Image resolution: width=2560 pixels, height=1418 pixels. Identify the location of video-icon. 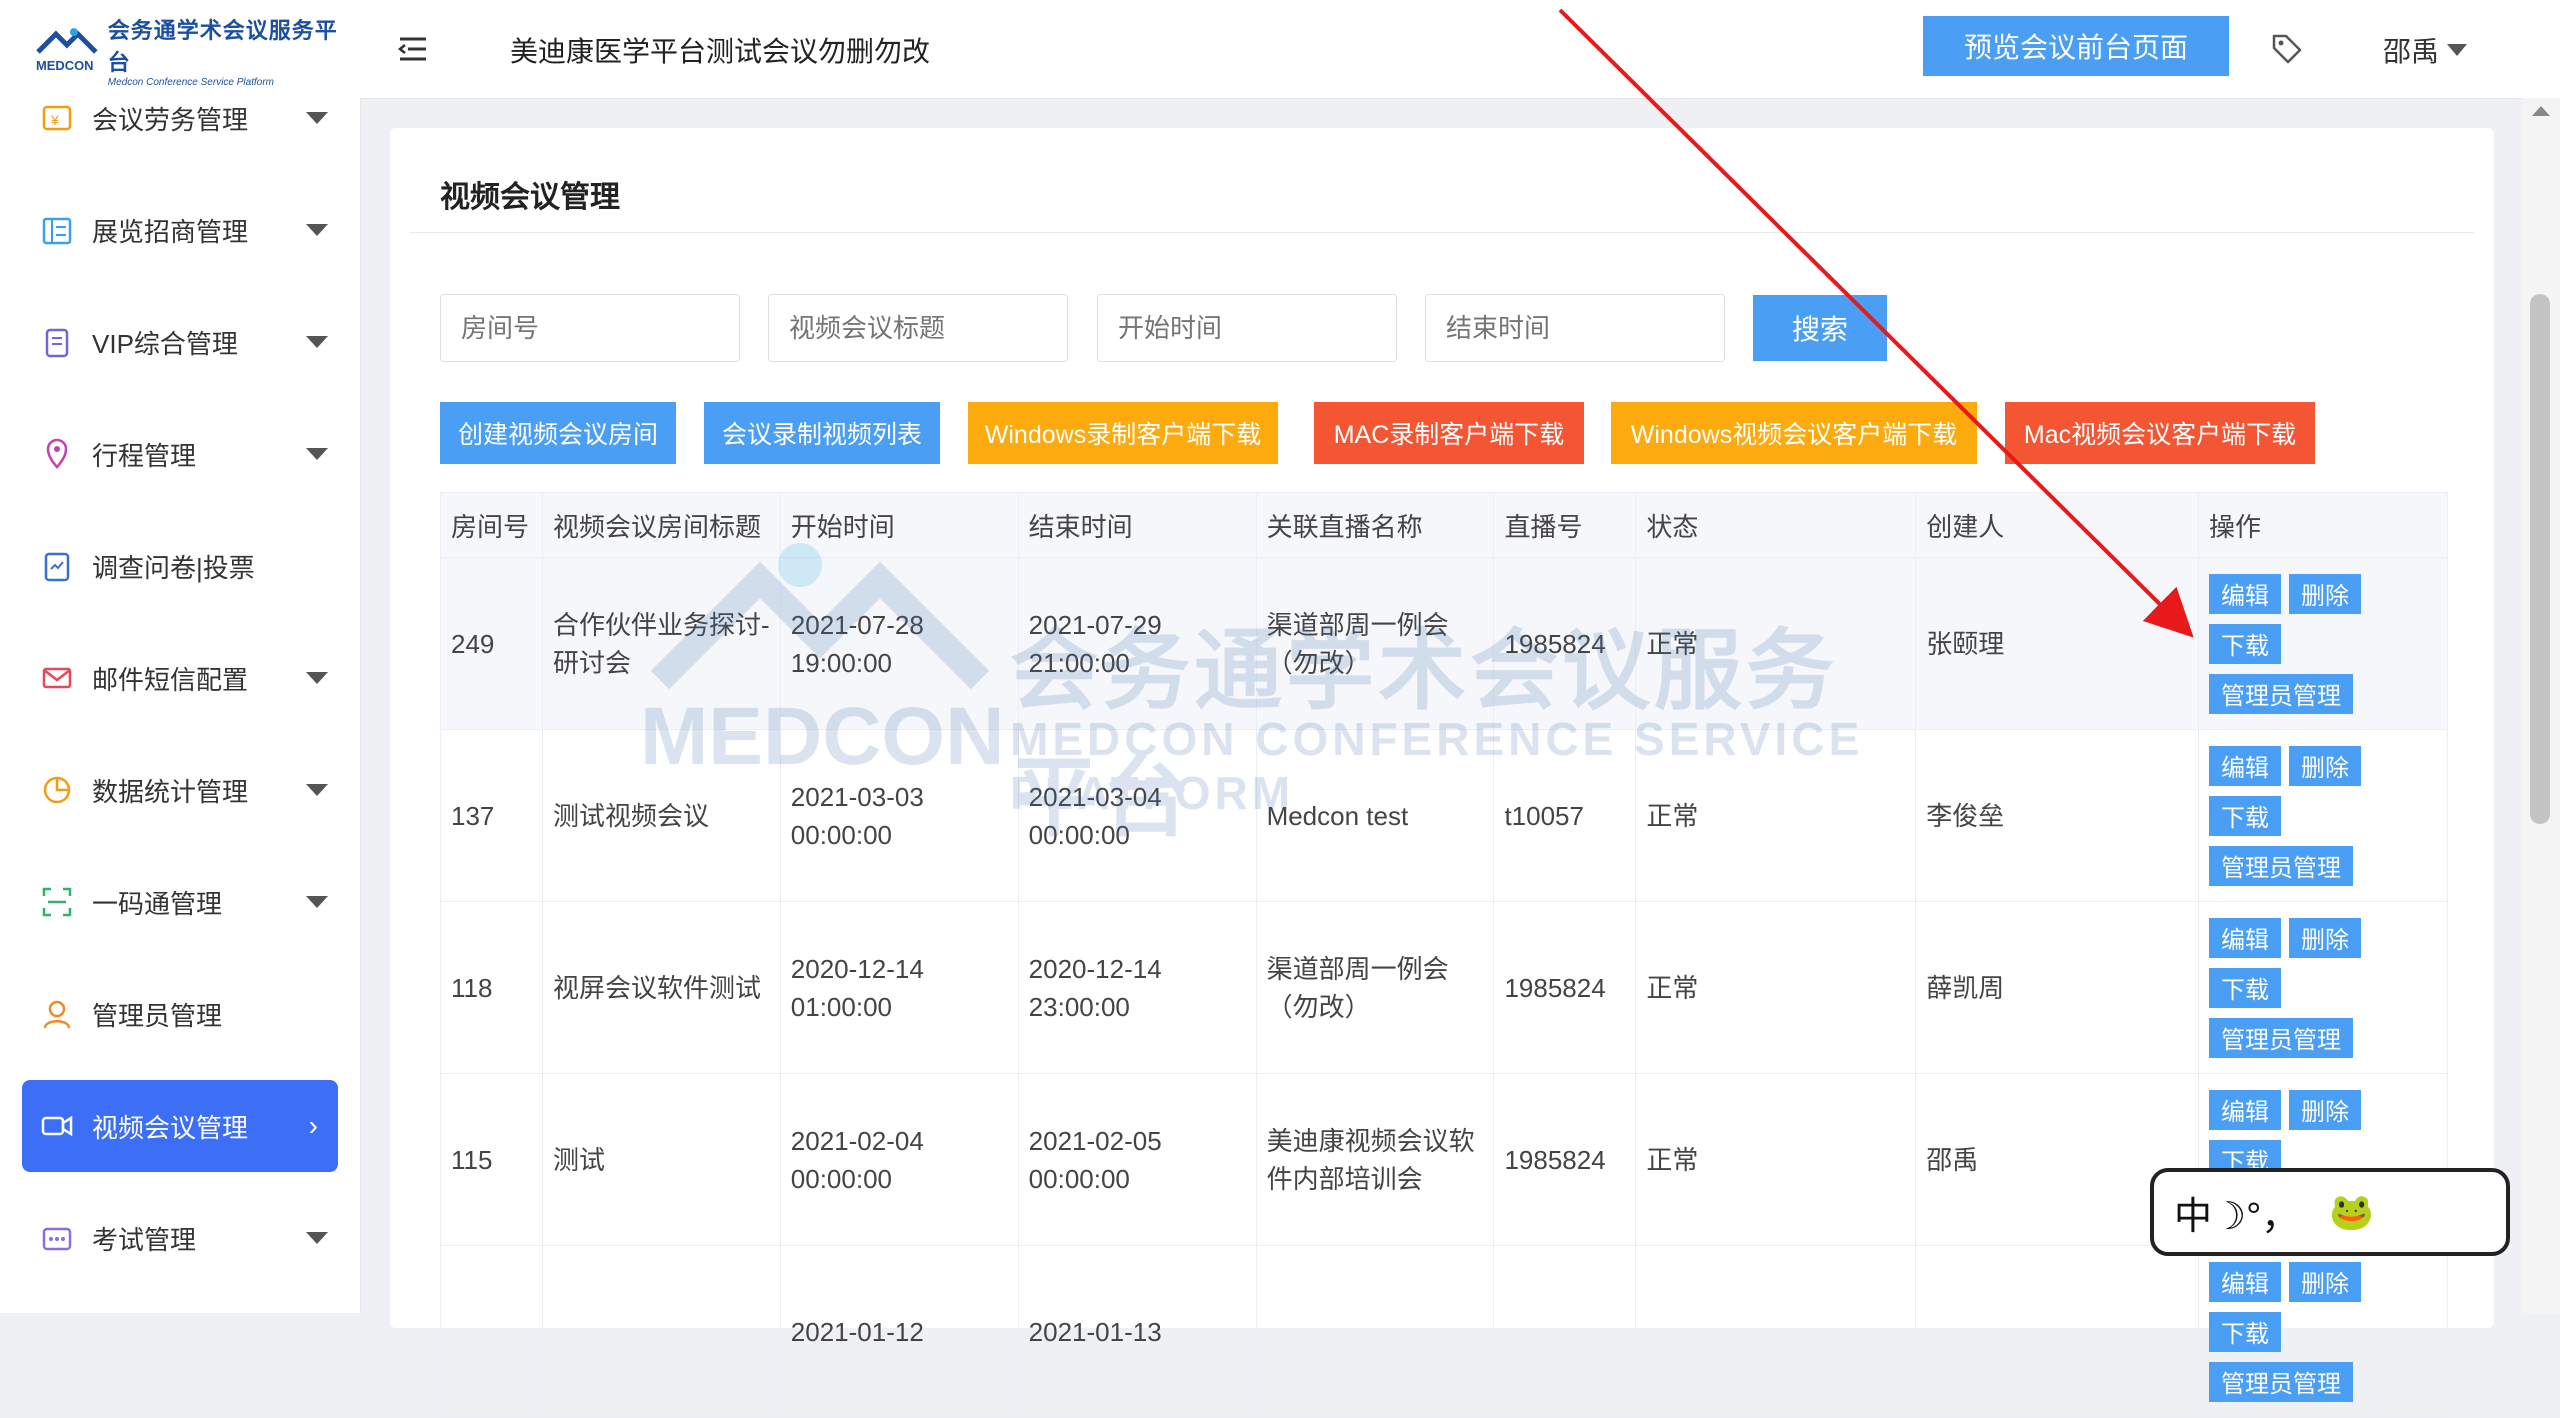
(57, 1126).